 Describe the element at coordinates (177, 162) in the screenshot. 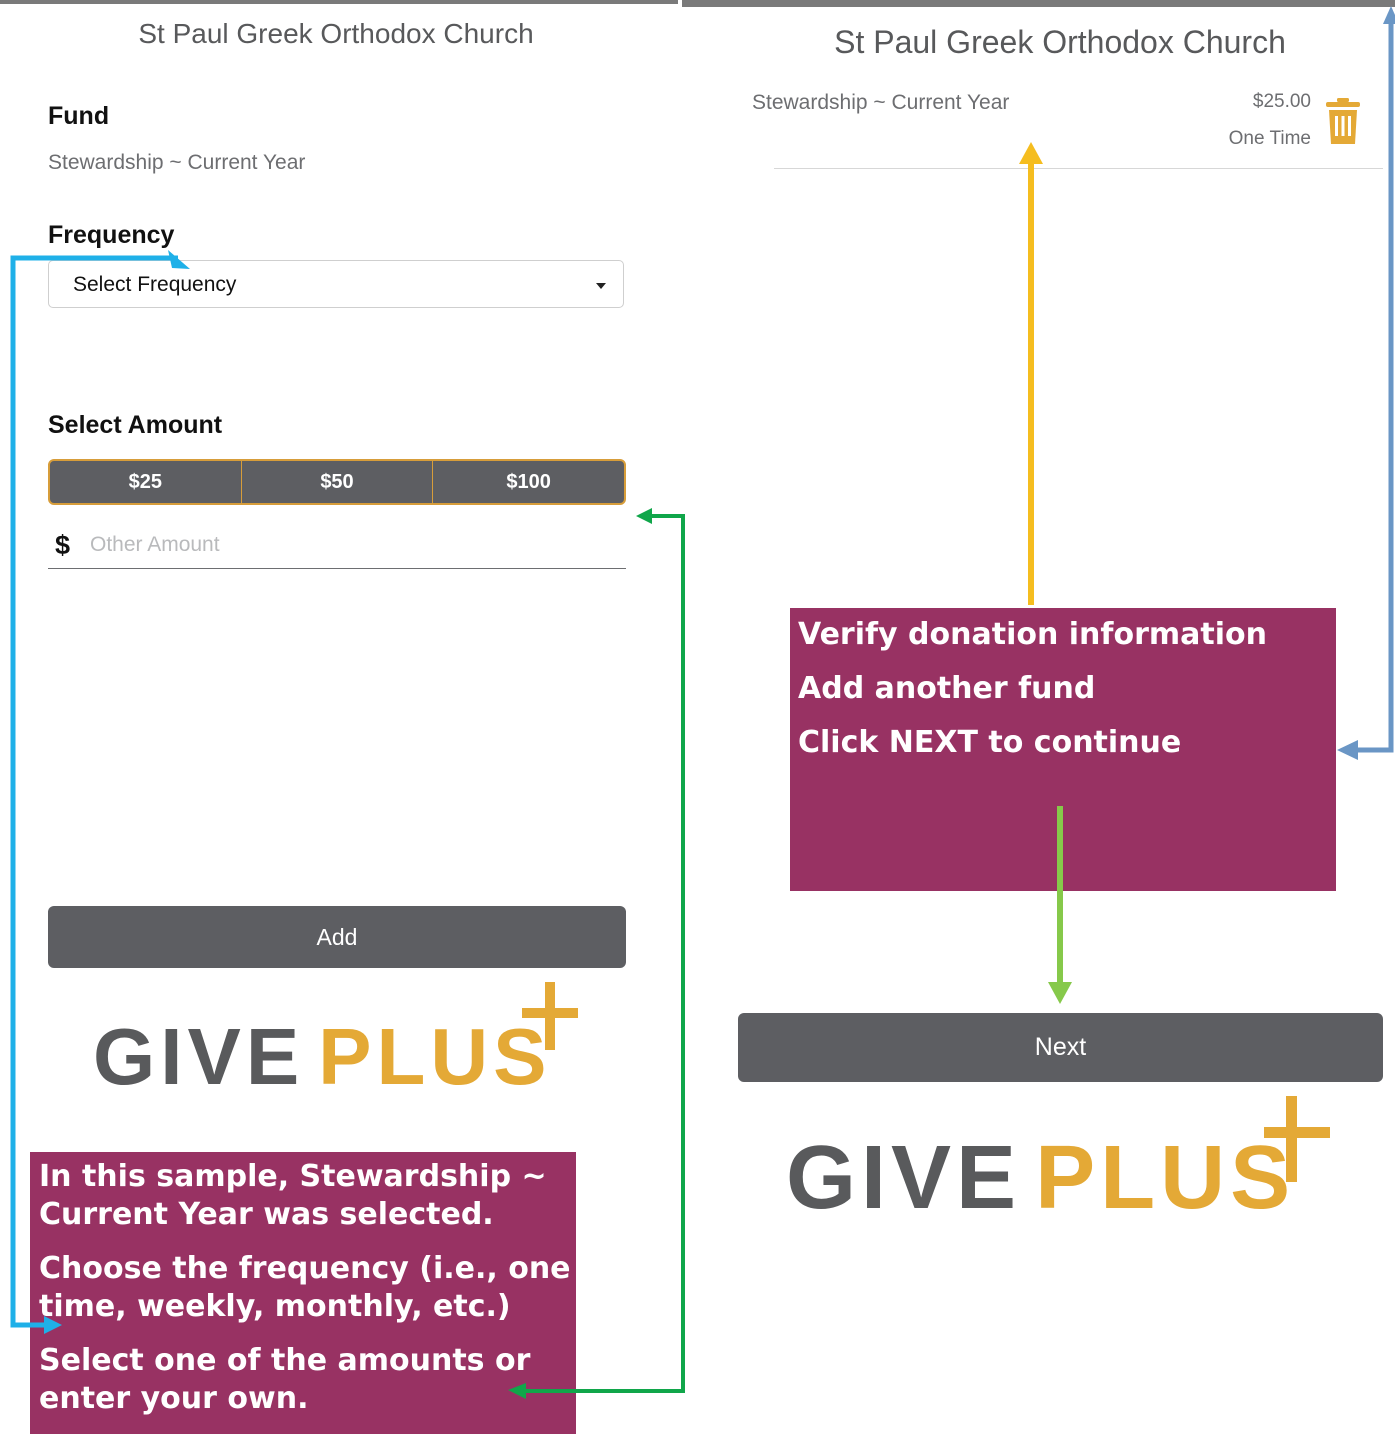

I see `fund-value: Stewardship ~ Current Year` at that location.